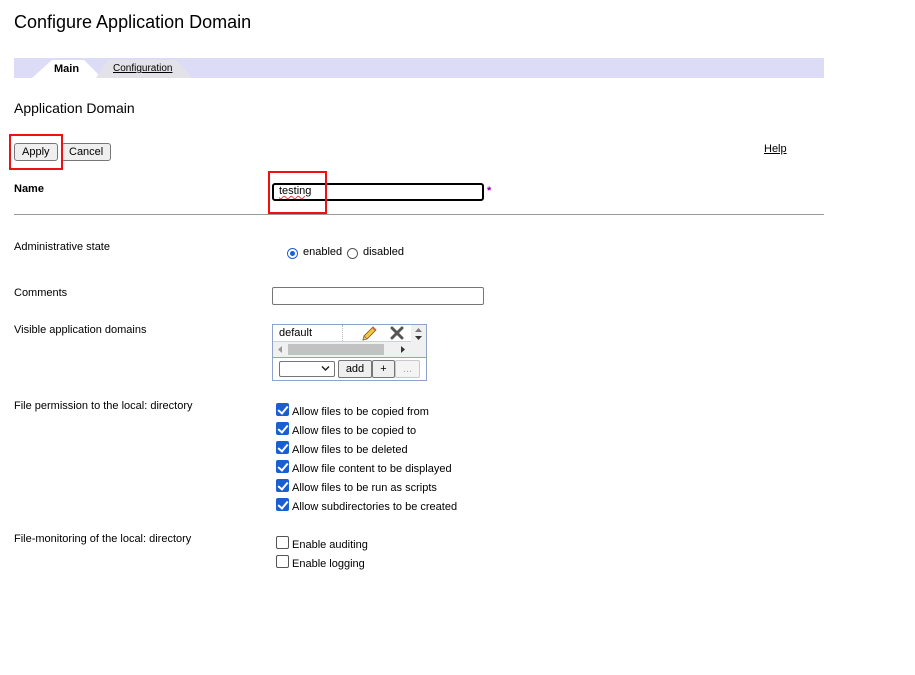  Describe the element at coordinates (369, 333) in the screenshot. I see `pencil-icon` at that location.